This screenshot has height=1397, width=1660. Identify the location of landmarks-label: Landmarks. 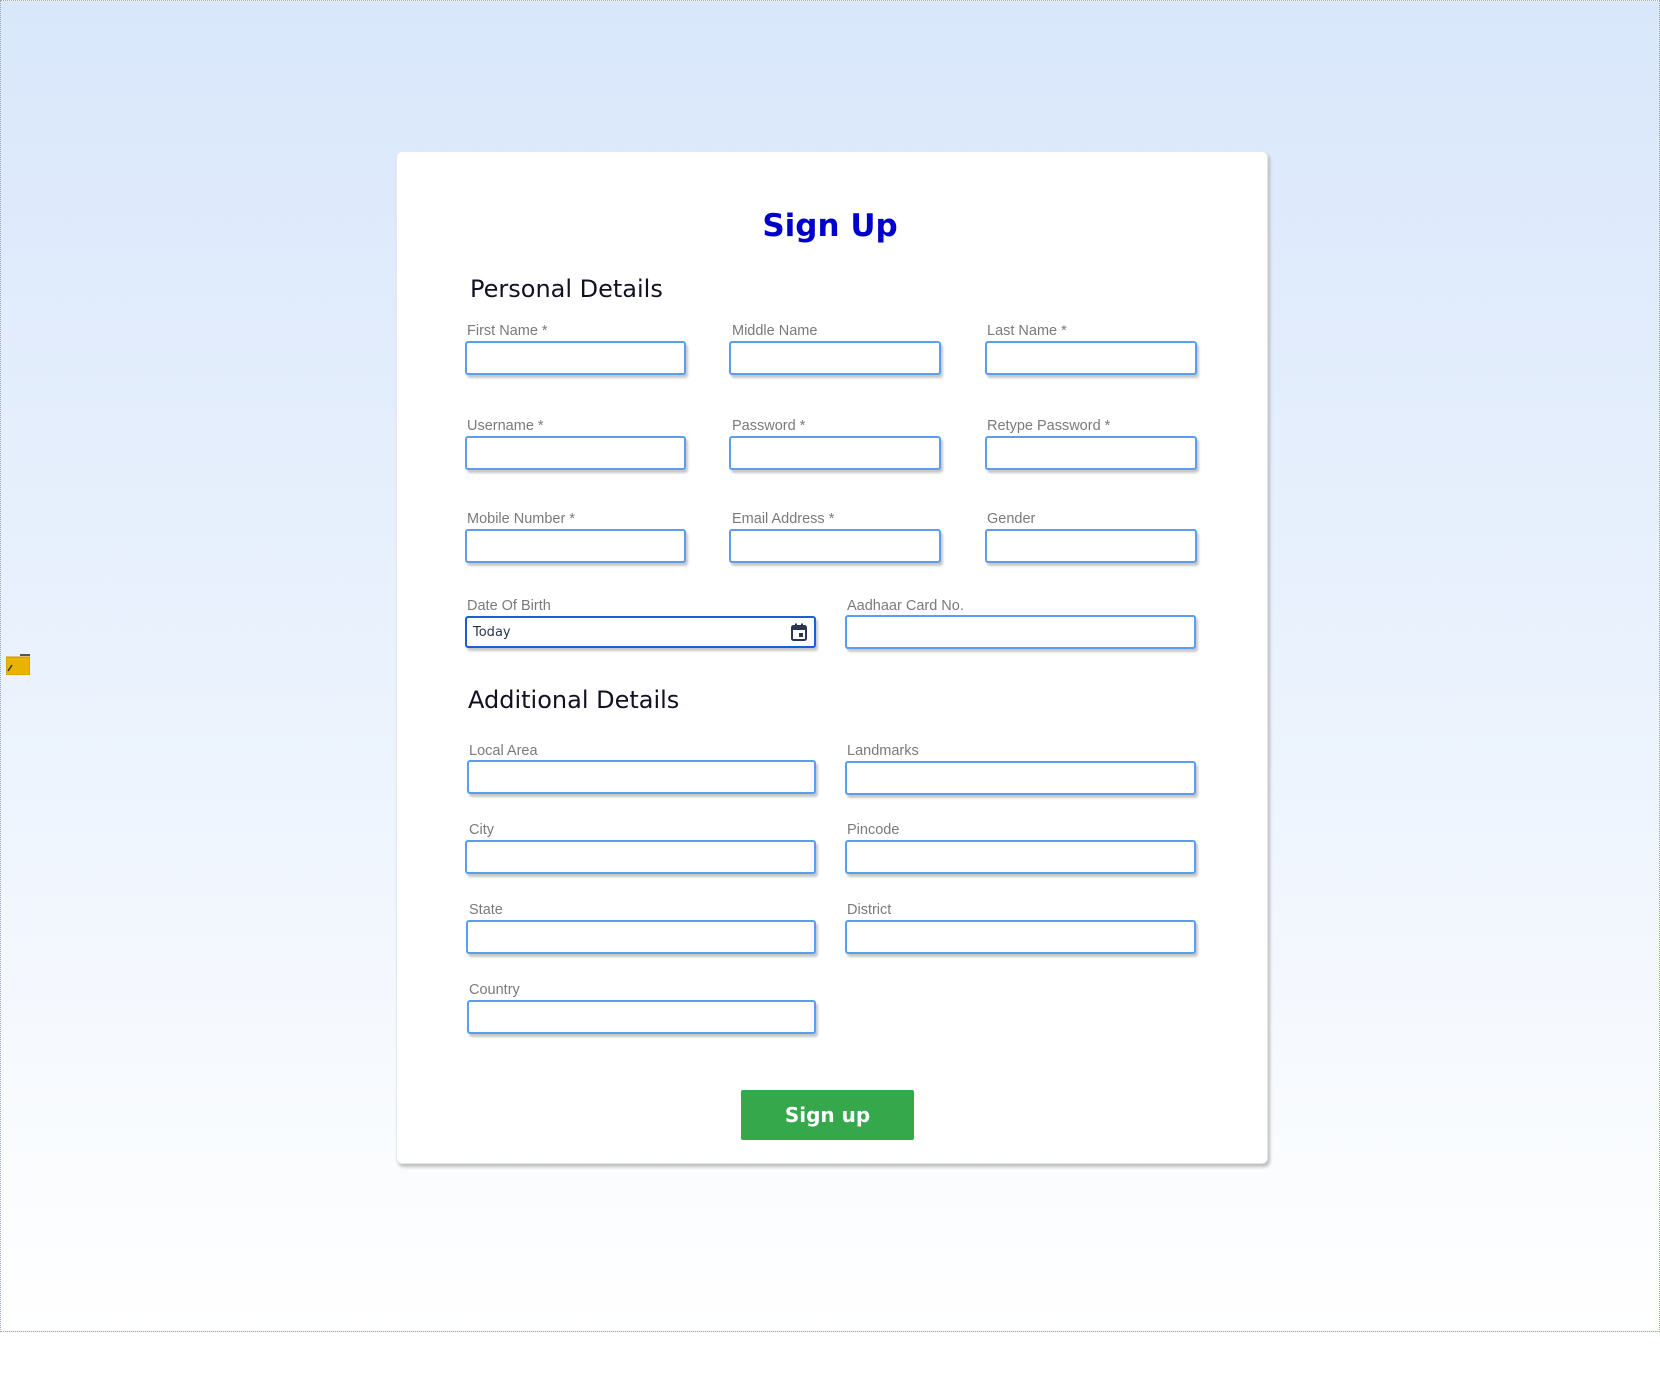
(883, 751).